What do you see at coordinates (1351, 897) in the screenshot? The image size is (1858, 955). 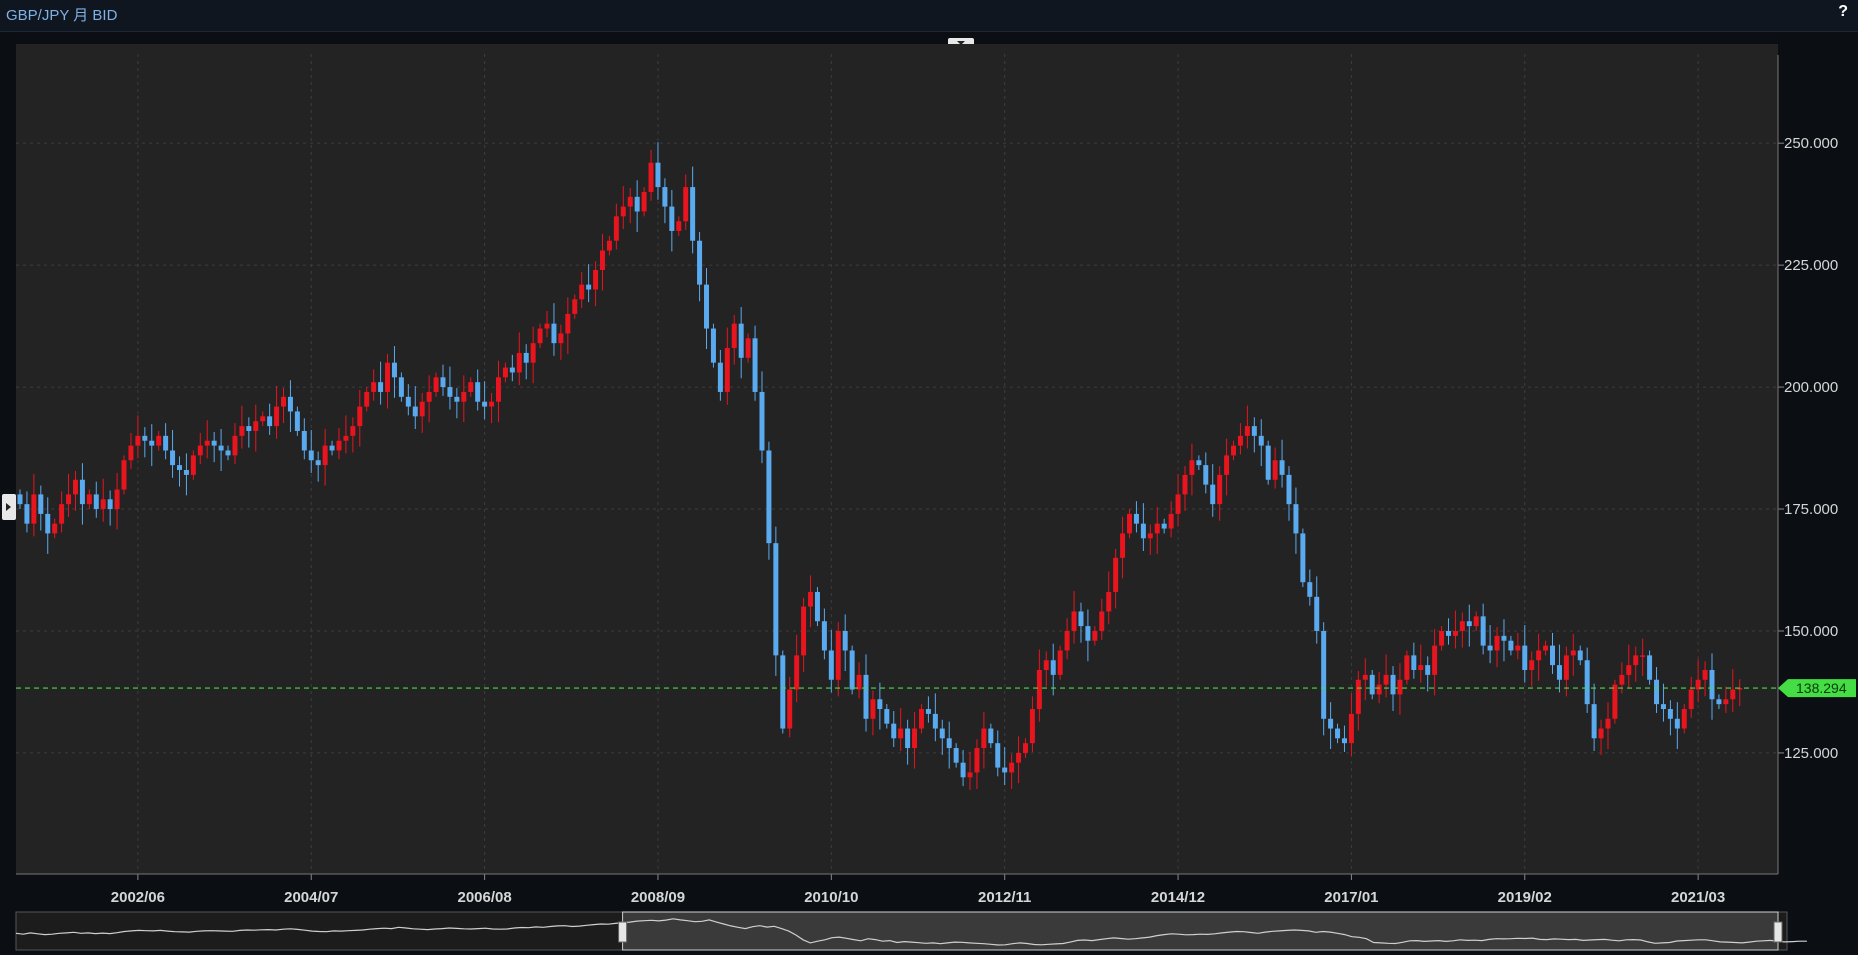 I see `x-tick-label: 2017/01` at bounding box center [1351, 897].